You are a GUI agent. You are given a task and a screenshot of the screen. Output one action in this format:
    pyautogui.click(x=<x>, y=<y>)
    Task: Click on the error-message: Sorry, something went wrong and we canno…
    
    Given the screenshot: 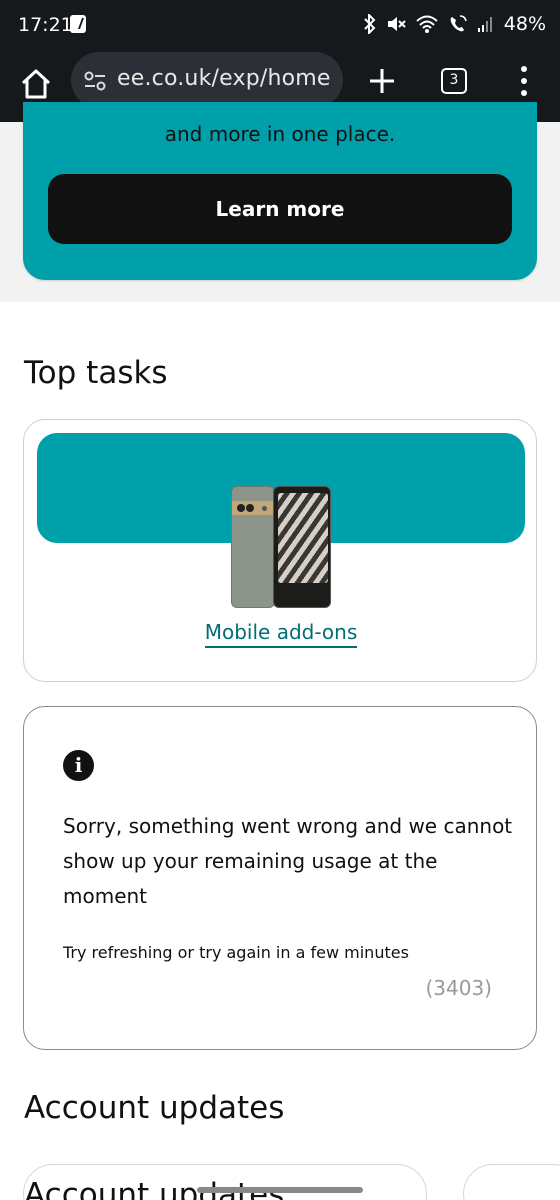 What is the action you would take?
    pyautogui.click(x=288, y=861)
    